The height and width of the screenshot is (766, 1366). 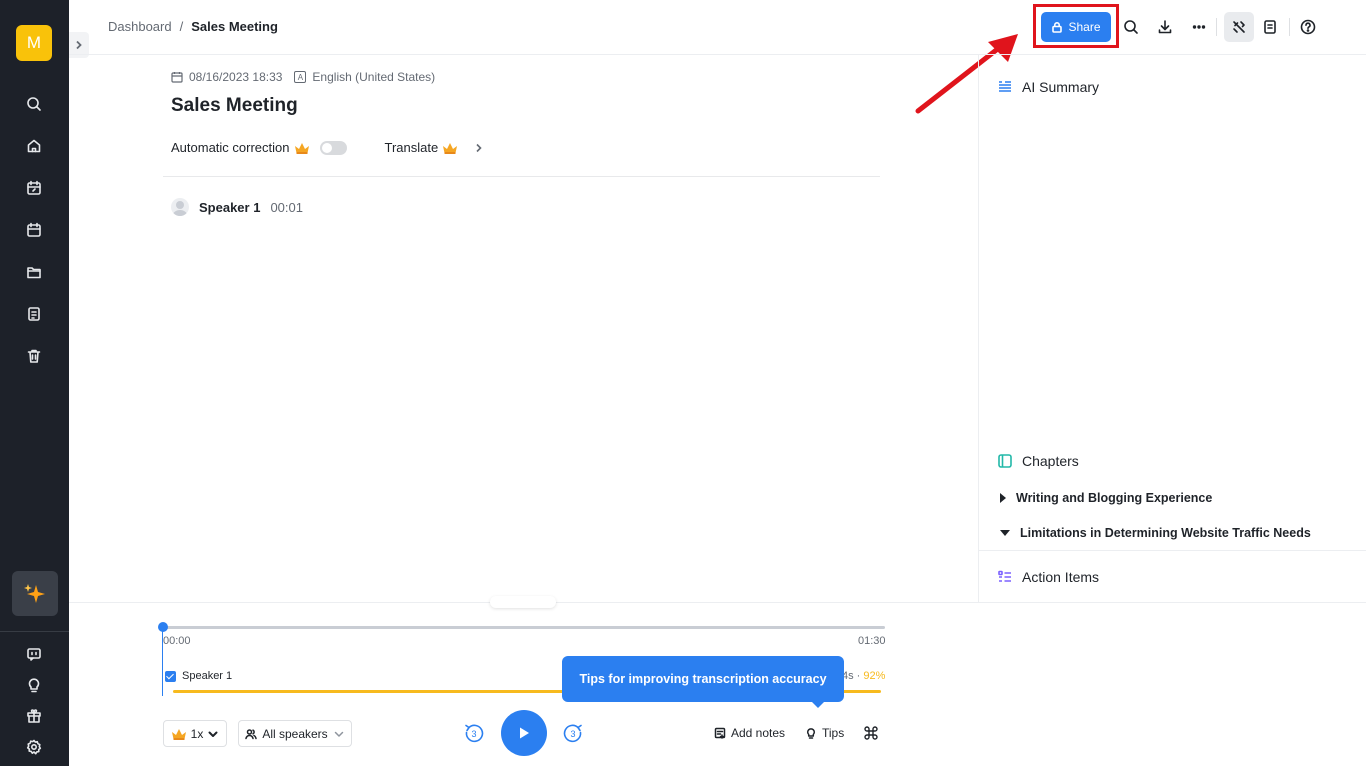 What do you see at coordinates (411, 147) in the screenshot?
I see `translate-label: Translate` at bounding box center [411, 147].